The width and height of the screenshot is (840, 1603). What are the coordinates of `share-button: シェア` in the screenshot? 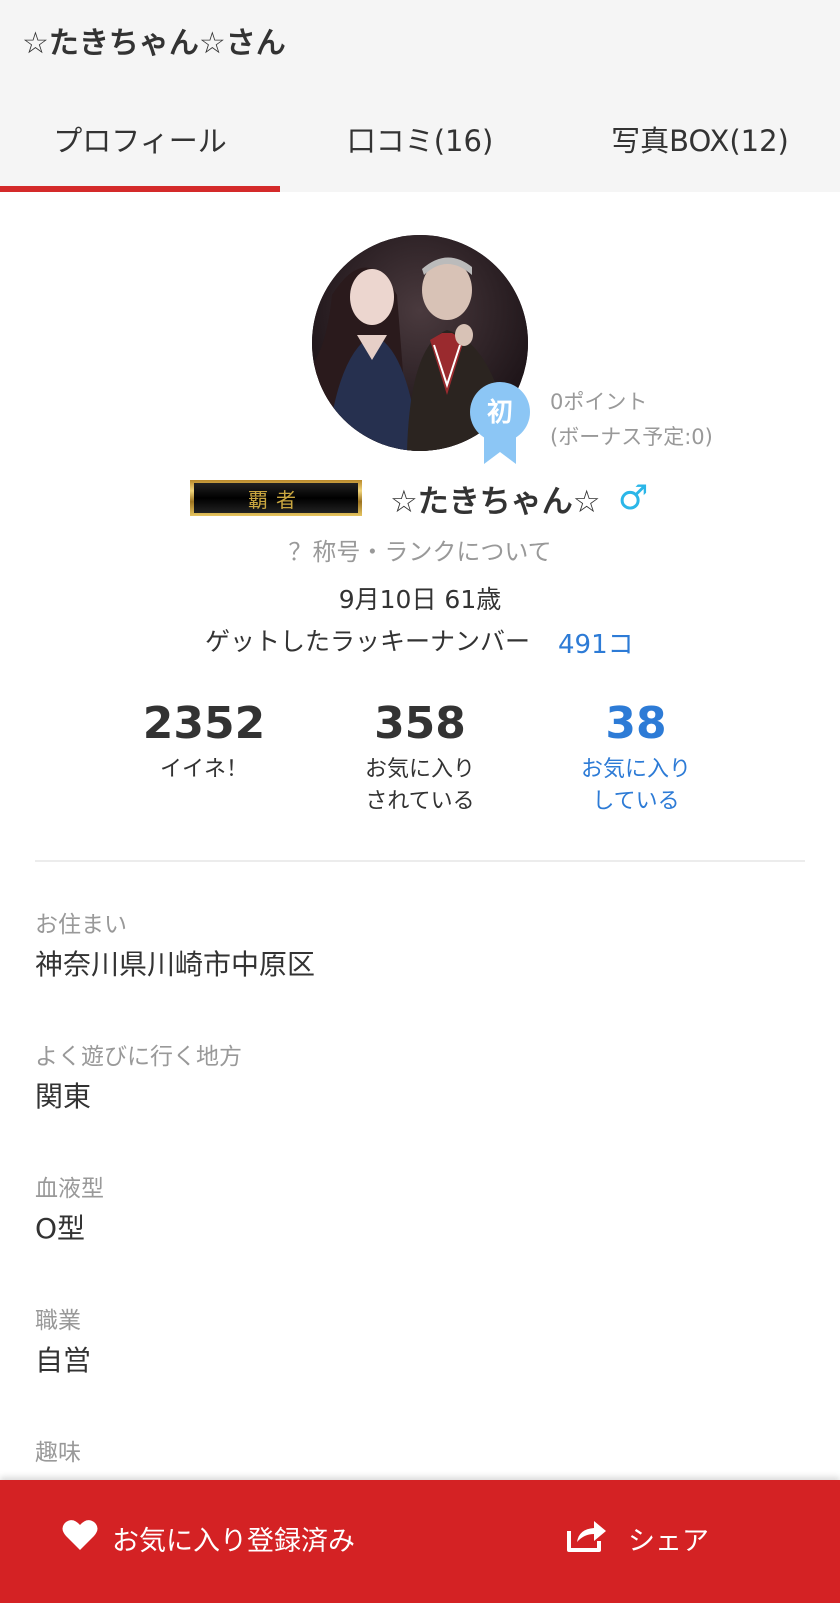 It's located at (637, 1538).